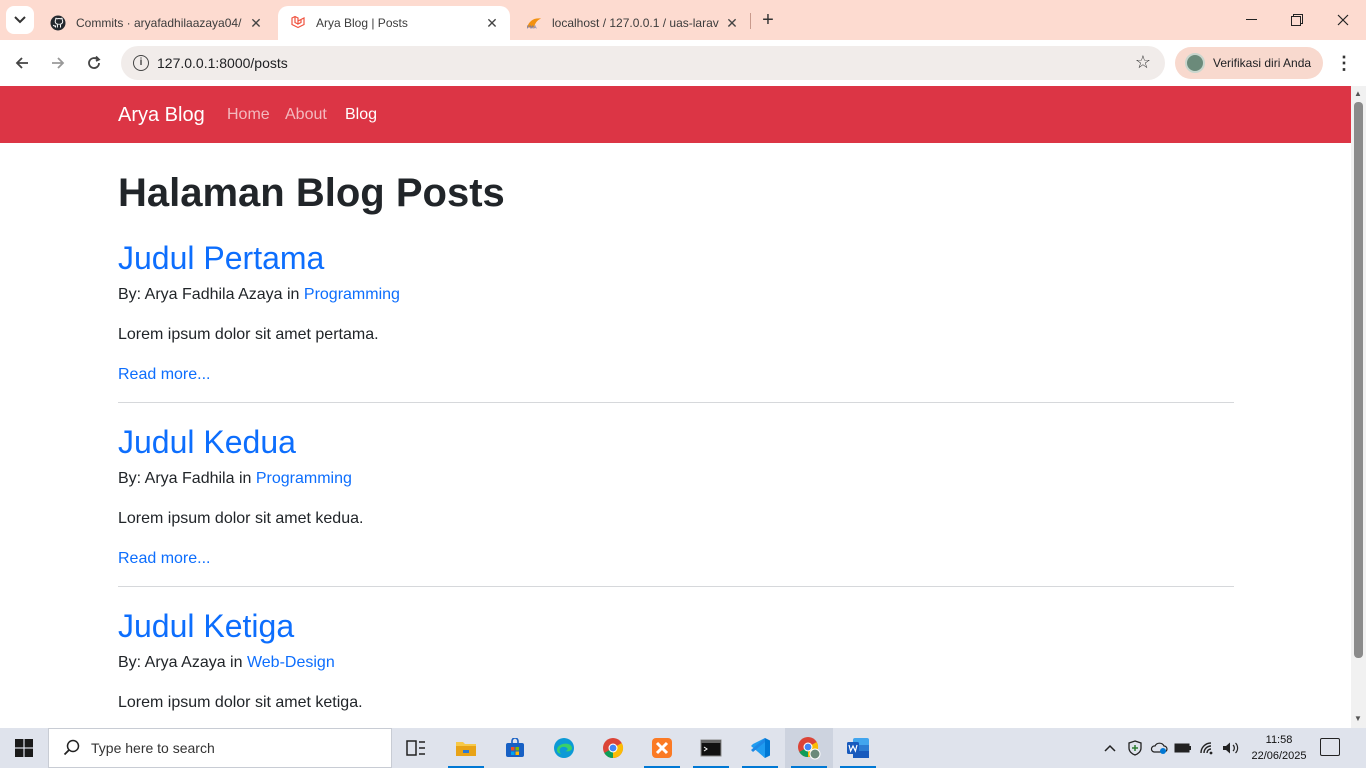  Describe the element at coordinates (153, 748) in the screenshot. I see `search-placeholder: Type here to search` at that location.